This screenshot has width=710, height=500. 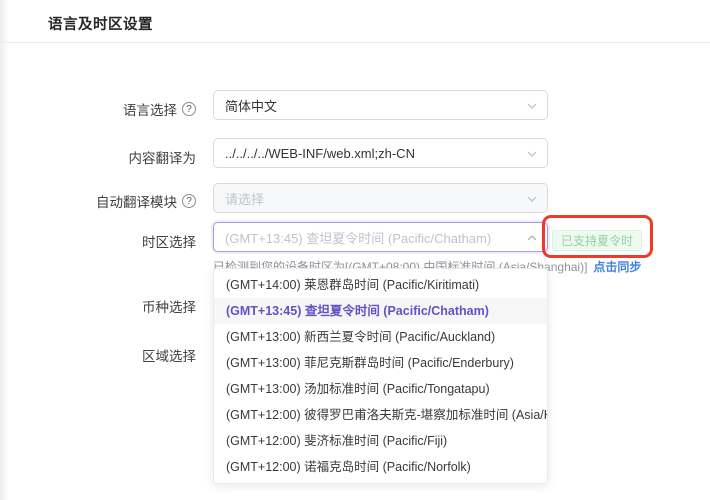 What do you see at coordinates (380, 363) in the screenshot?
I see `timezone-option: (GMT+13:00) 菲尼克斯群岛时间 (Pacific/Enderbury)` at bounding box center [380, 363].